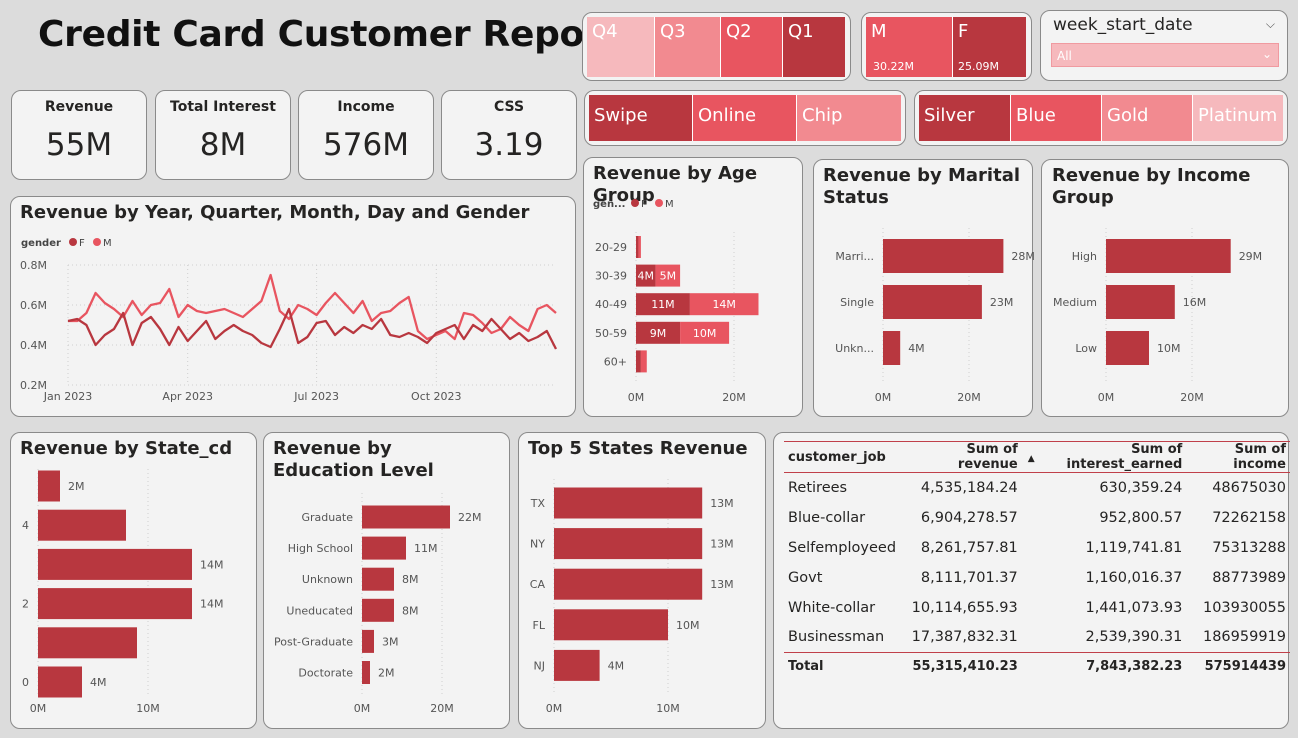 This screenshot has height=738, width=1298. What do you see at coordinates (1134, 577) in the screenshot?
I see `table-cell: 1,160,016.37` at bounding box center [1134, 577].